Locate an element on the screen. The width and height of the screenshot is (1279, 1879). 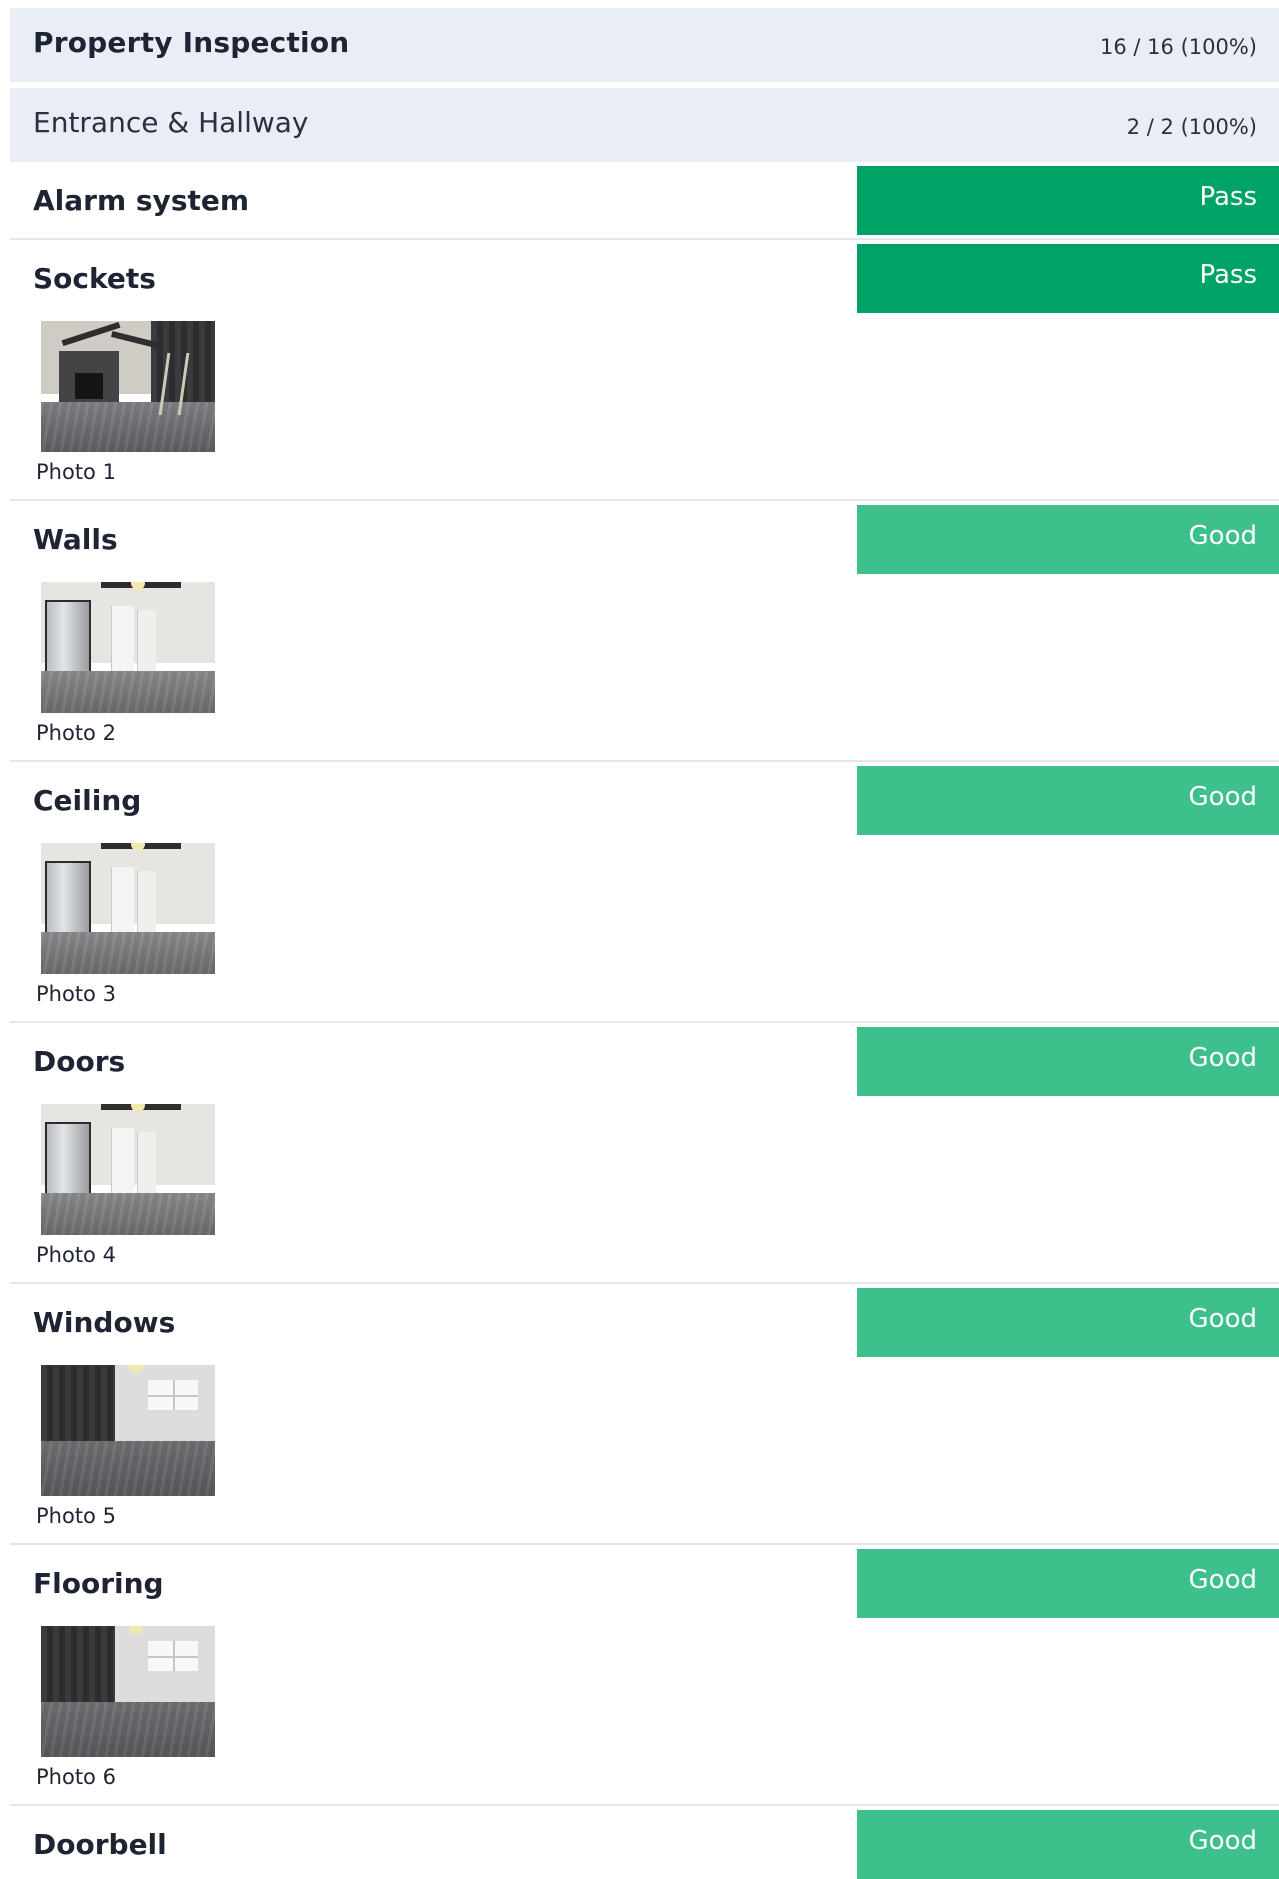
photo-caption: Photo 2 is located at coordinates (76, 733).